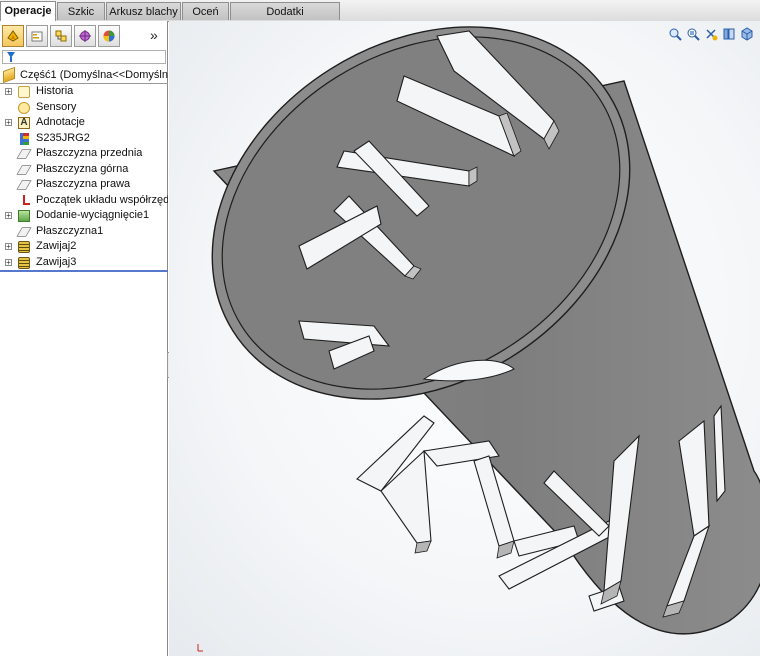  What do you see at coordinates (84, 108) in the screenshot?
I see `tree-item-sensory: Sensory` at bounding box center [84, 108].